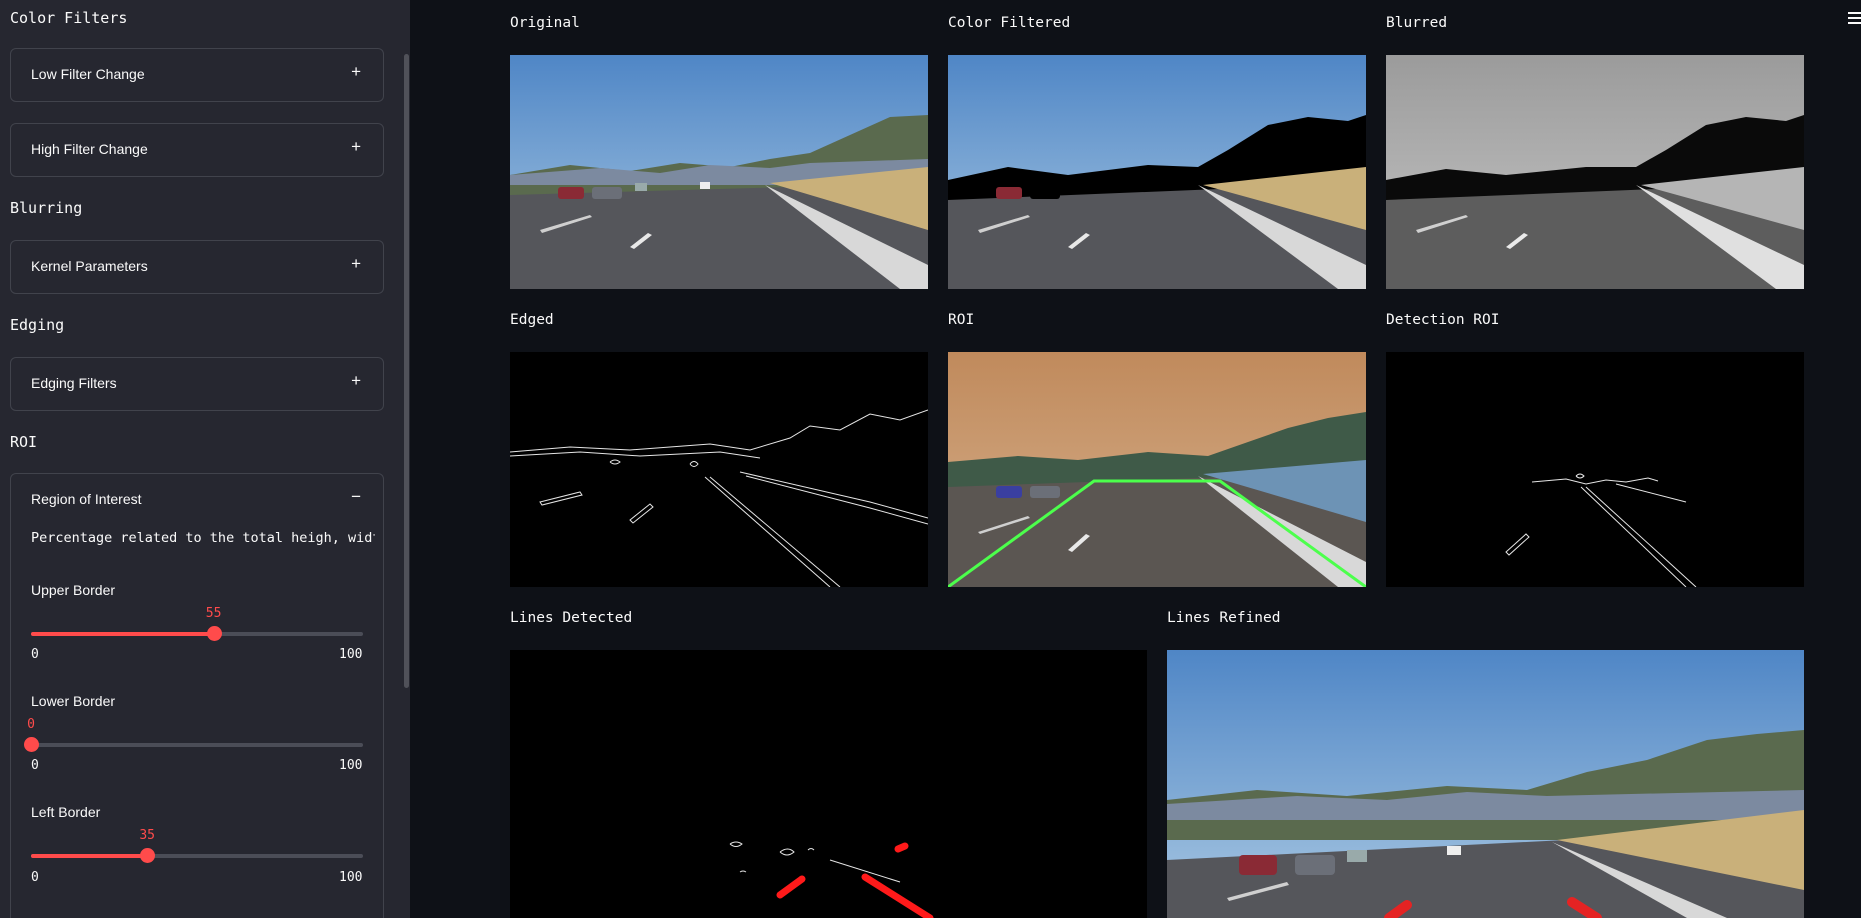 This screenshot has height=918, width=1861. I want to click on high-filter-label: High Filter Change, so click(89, 149).